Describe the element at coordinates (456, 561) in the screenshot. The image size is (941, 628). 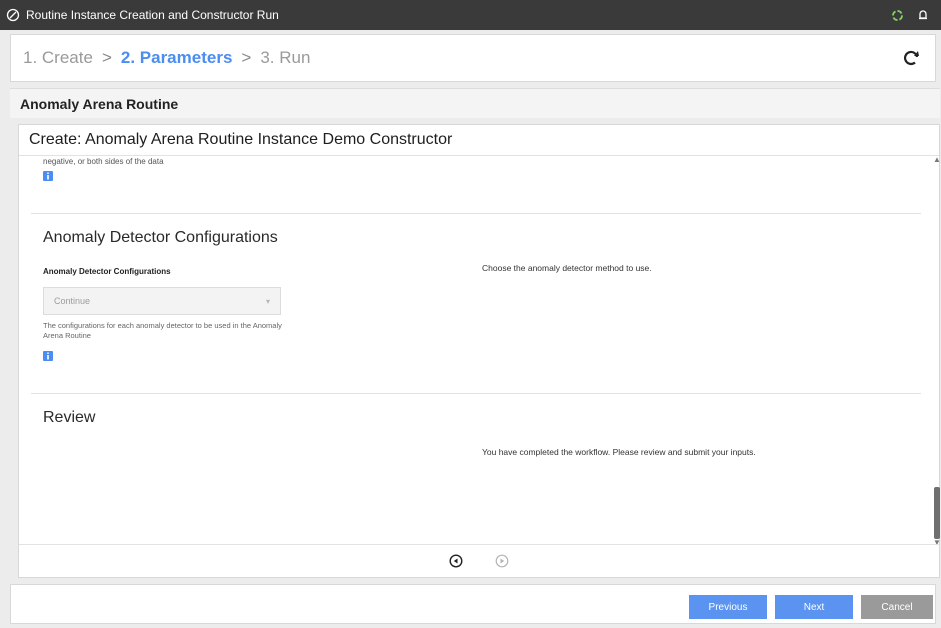
I see `prev-page-icon` at that location.